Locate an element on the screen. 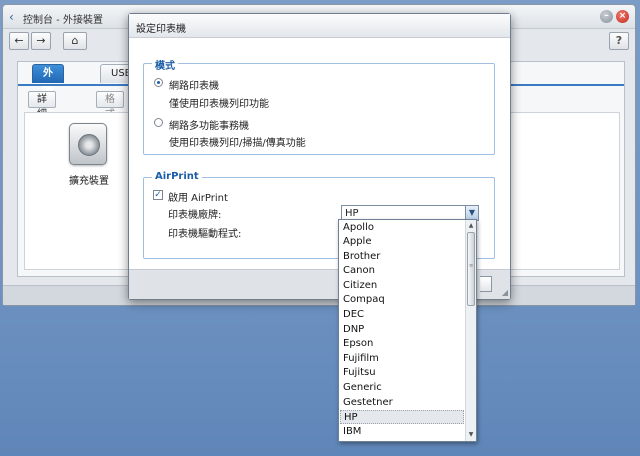  window-title: 控制台 - 外接裝置 is located at coordinates (63, 20).